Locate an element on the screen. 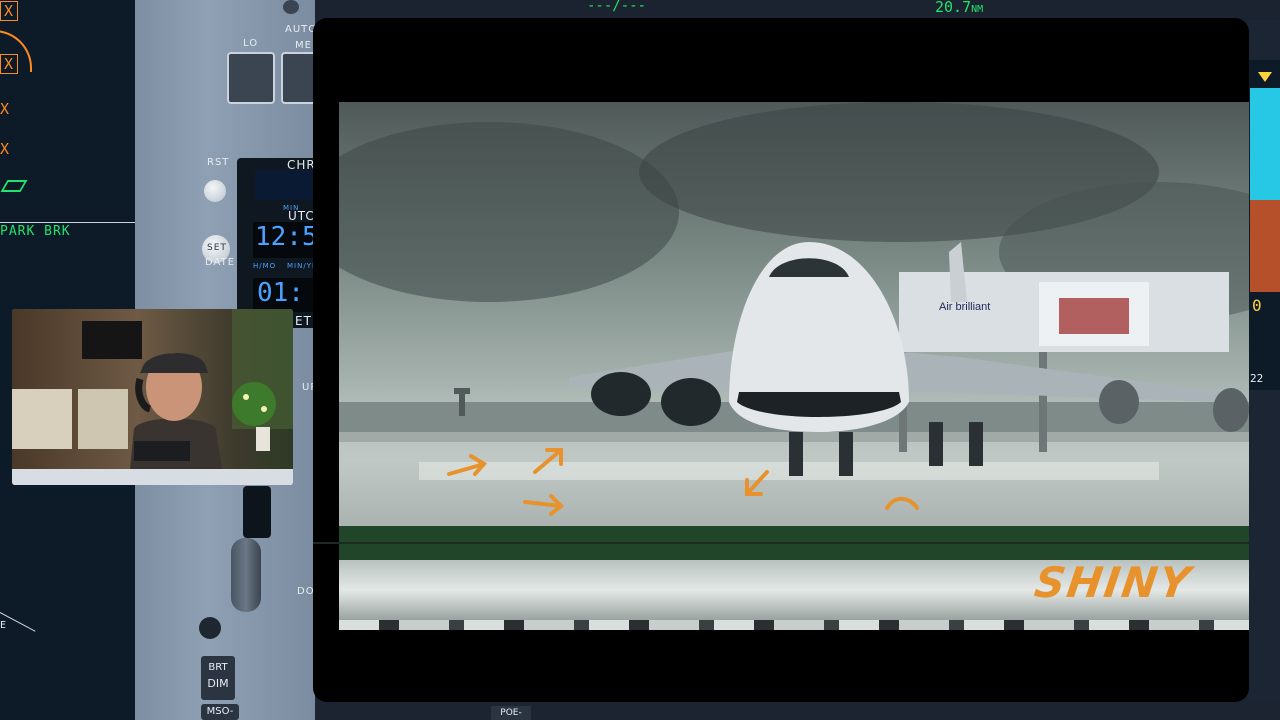 This screenshot has width=1280, height=720. dashes-readout: ---/--- is located at coordinates (617, 7).